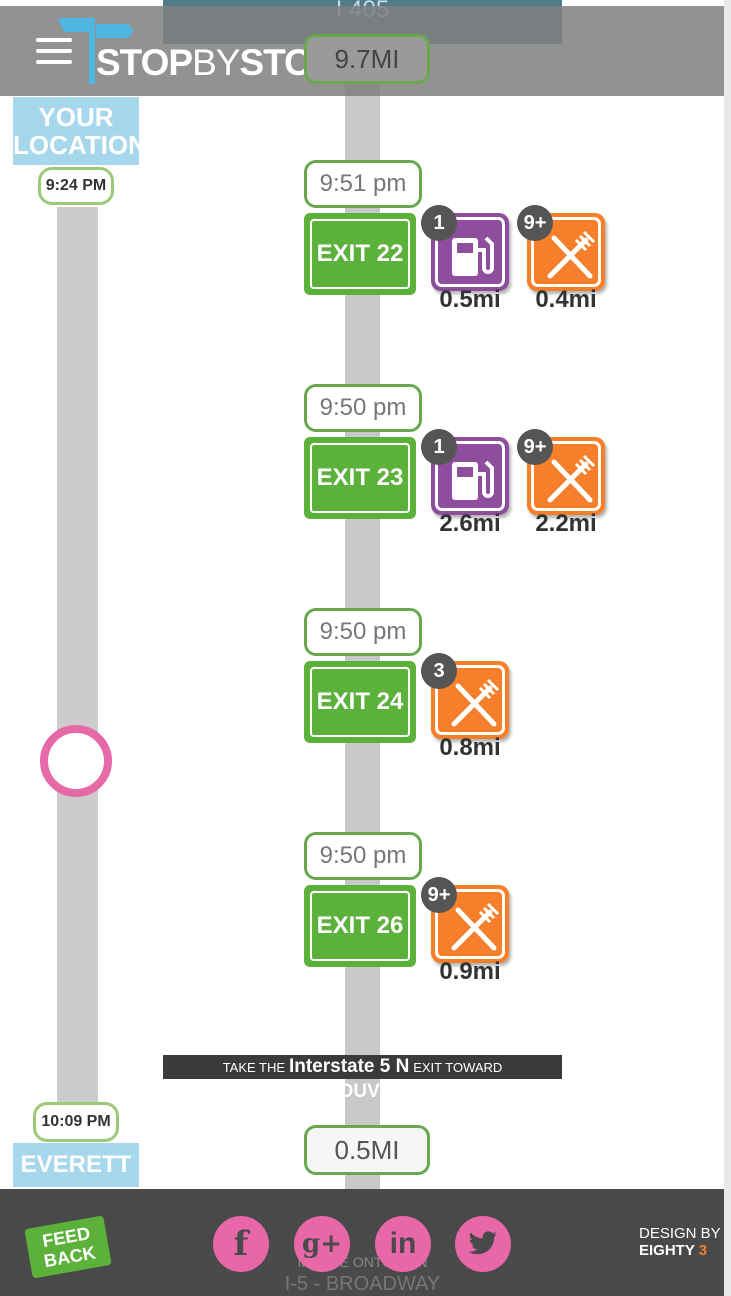  Describe the element at coordinates (322, 1244) in the screenshot. I see `google-plus-icon: g+` at that location.